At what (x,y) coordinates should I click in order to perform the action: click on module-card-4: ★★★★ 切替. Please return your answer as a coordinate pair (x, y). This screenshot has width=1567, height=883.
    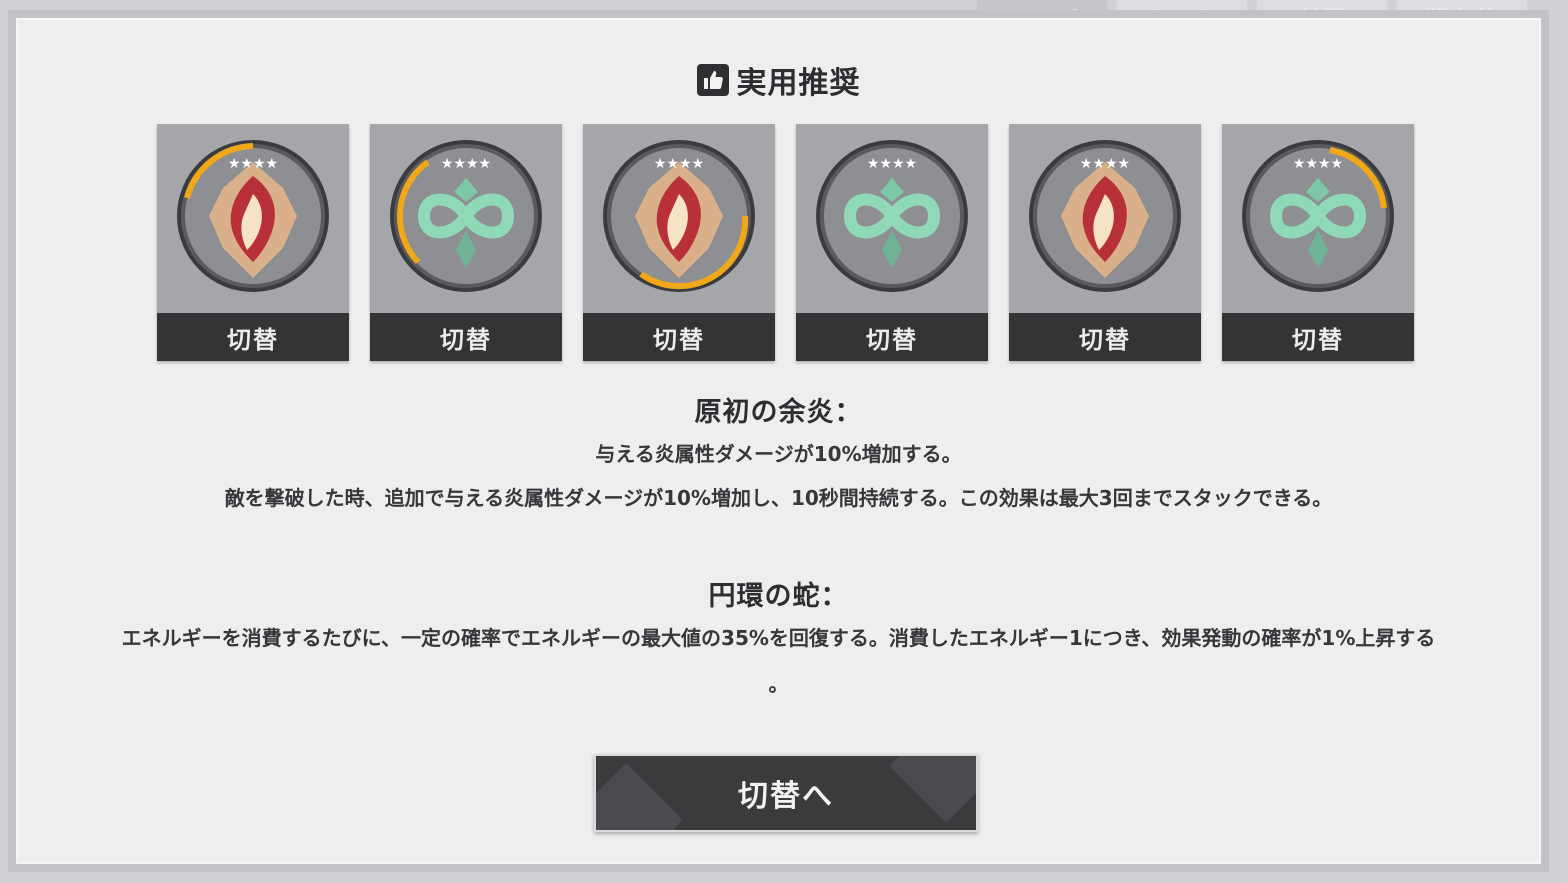
    Looking at the image, I should click on (892, 242).